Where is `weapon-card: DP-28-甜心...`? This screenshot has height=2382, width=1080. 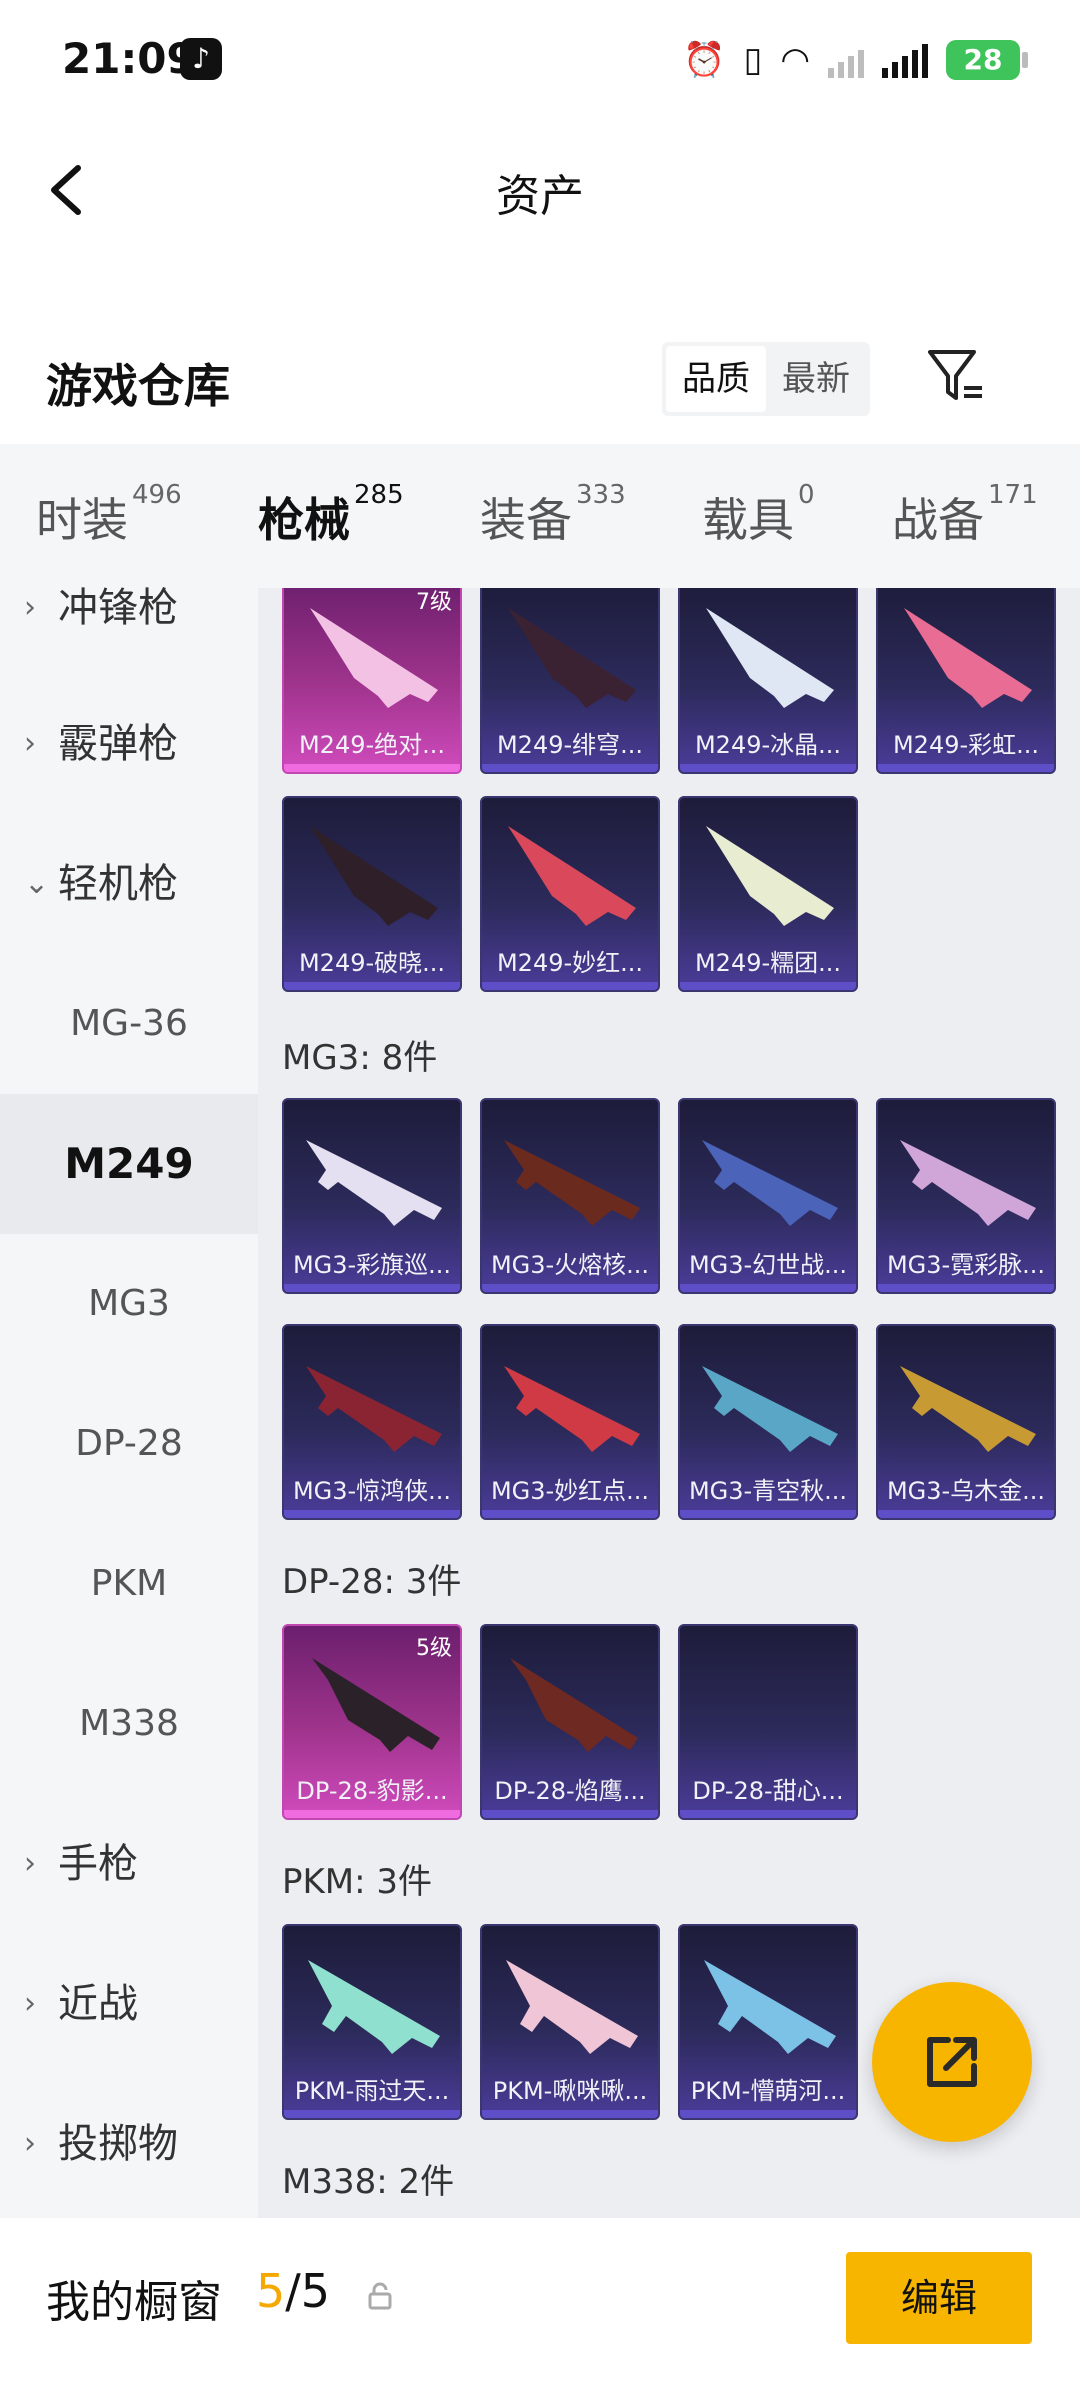
weapon-card: DP-28-甜心... is located at coordinates (768, 1722).